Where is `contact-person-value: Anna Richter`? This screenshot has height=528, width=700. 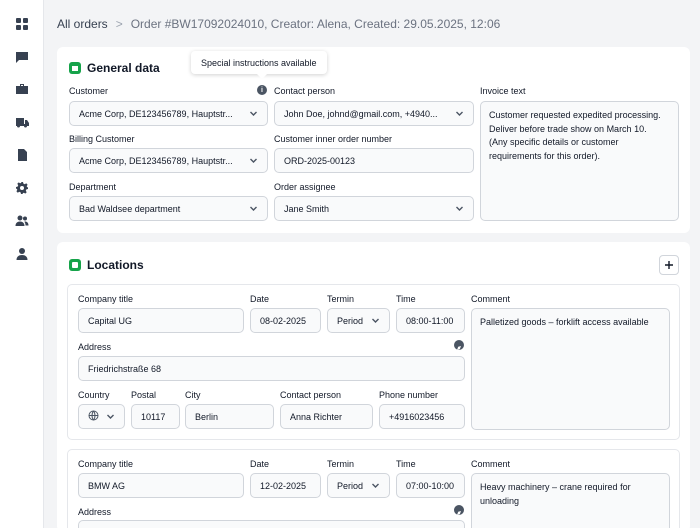 contact-person-value: Anna Richter is located at coordinates (316, 416).